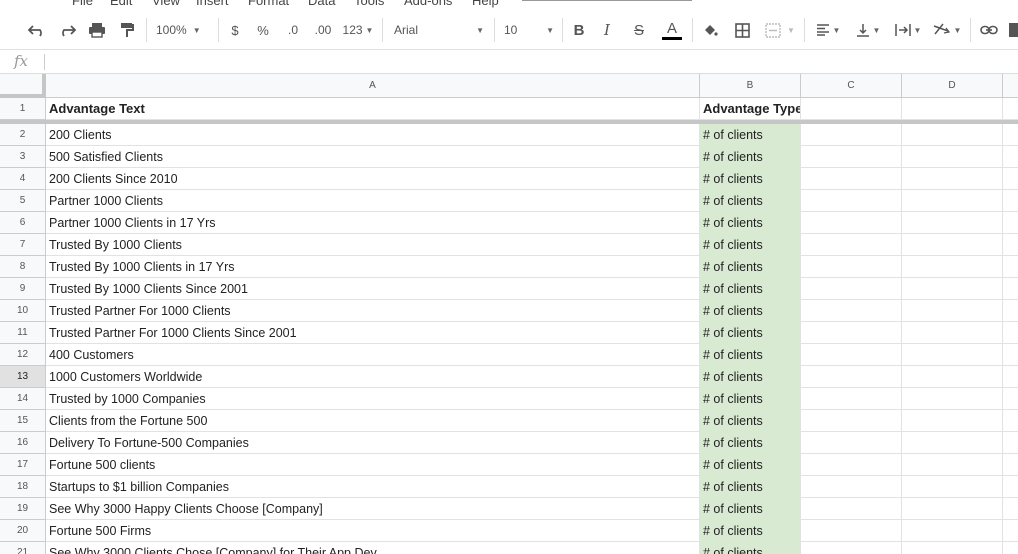 This screenshot has height=554, width=1018. What do you see at coordinates (373, 377) in the screenshot?
I see `cell-a: 1000 Customers Worldwide` at bounding box center [373, 377].